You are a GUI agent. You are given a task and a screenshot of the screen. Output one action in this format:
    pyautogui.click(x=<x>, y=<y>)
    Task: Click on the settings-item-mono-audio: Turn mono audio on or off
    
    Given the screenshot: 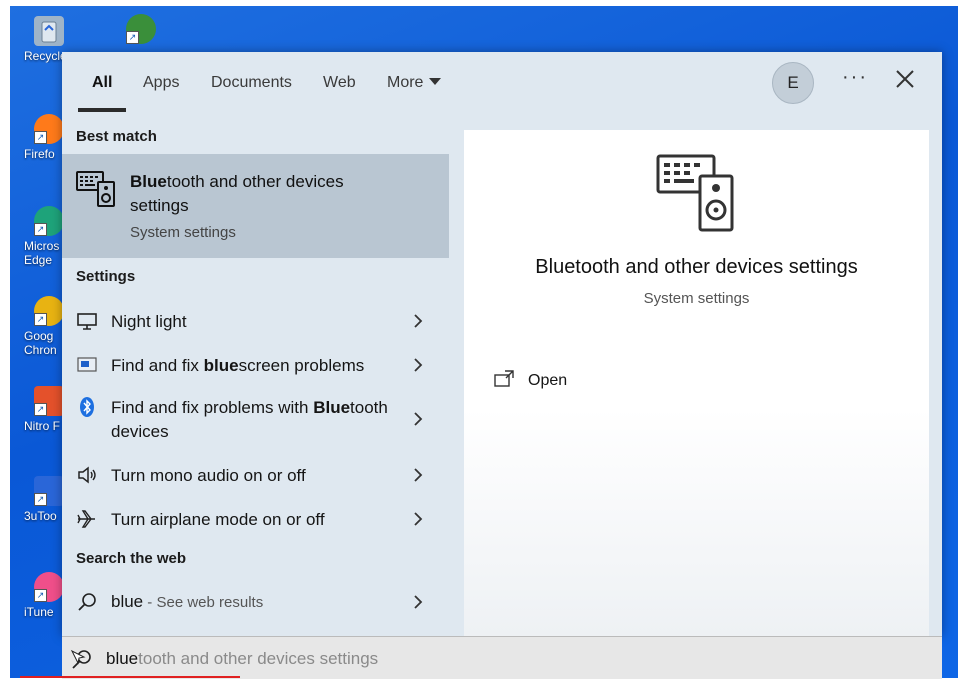 What is the action you would take?
    pyautogui.click(x=255, y=475)
    